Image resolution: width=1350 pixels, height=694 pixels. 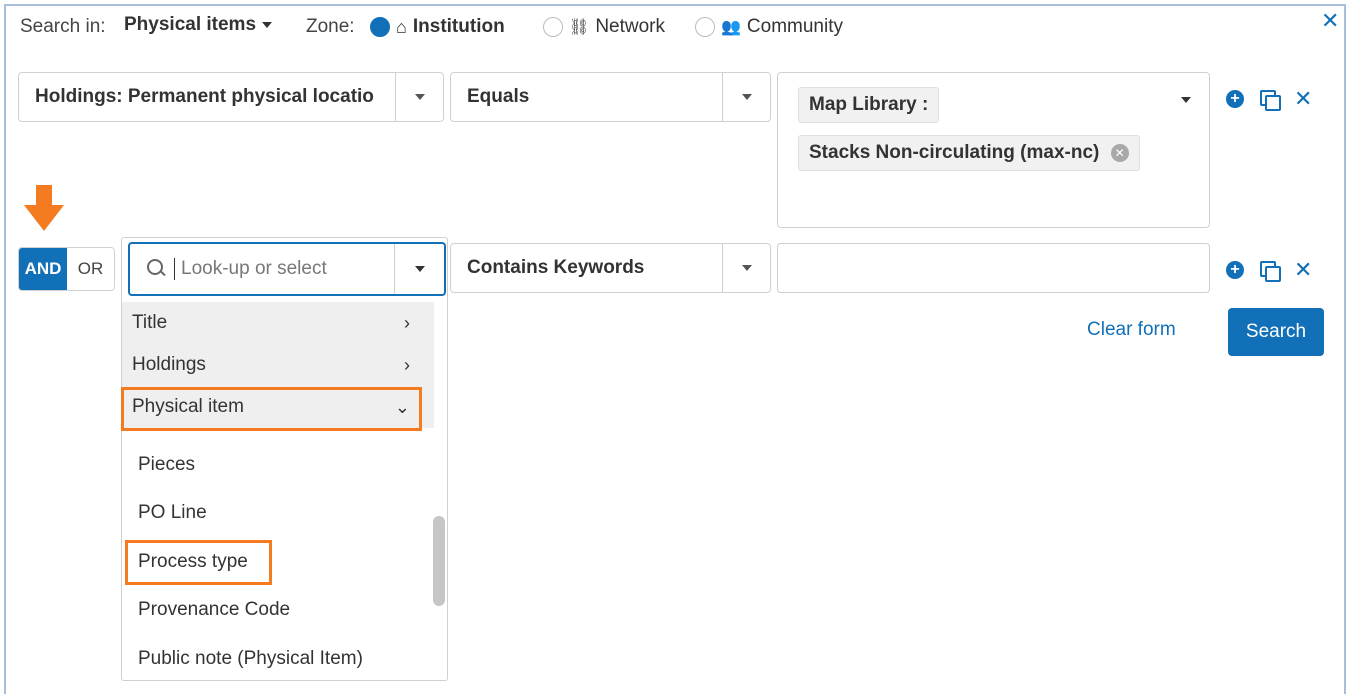 I want to click on chip-stacks: Stacks Non-circulating (max-nc) ✕, so click(x=969, y=153).